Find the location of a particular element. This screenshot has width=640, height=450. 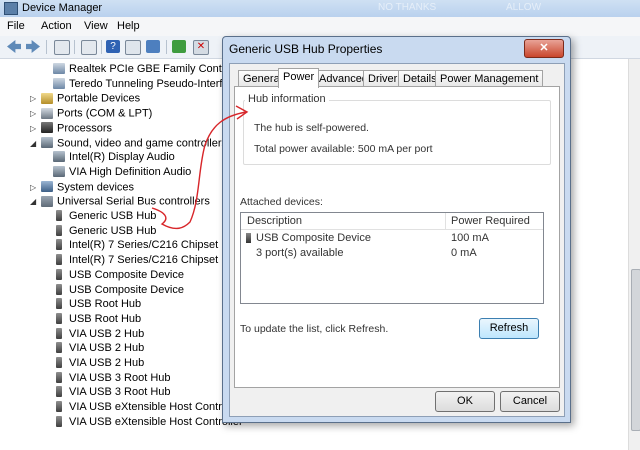

column-power-required: Power Required is located at coordinates (490, 221).